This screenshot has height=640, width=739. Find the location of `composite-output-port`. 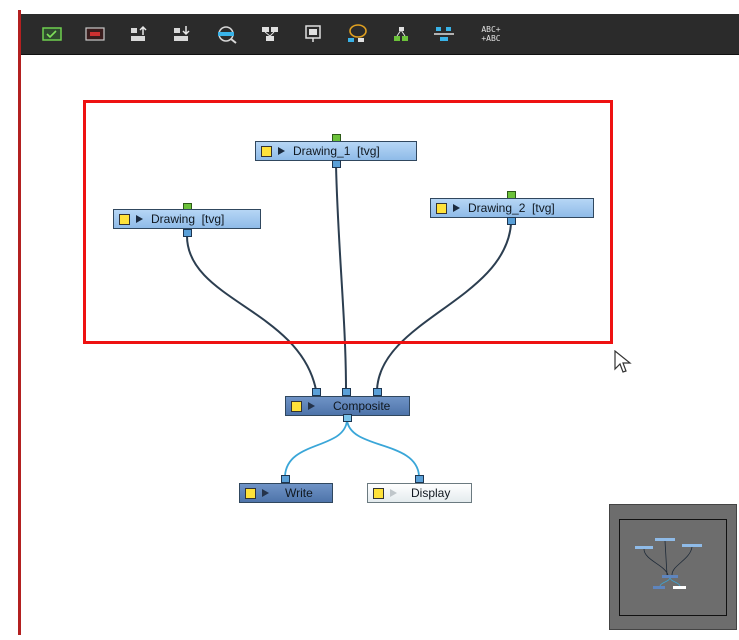

composite-output-port is located at coordinates (347, 418).